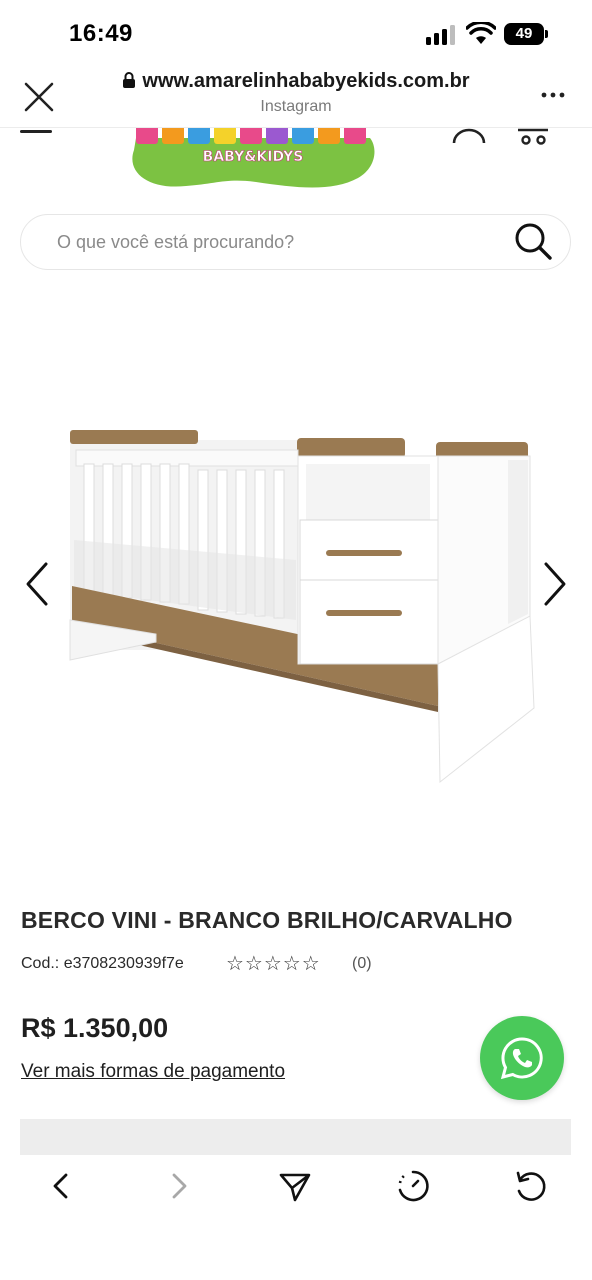 The image size is (592, 1280). I want to click on search-bar, so click(295, 242).